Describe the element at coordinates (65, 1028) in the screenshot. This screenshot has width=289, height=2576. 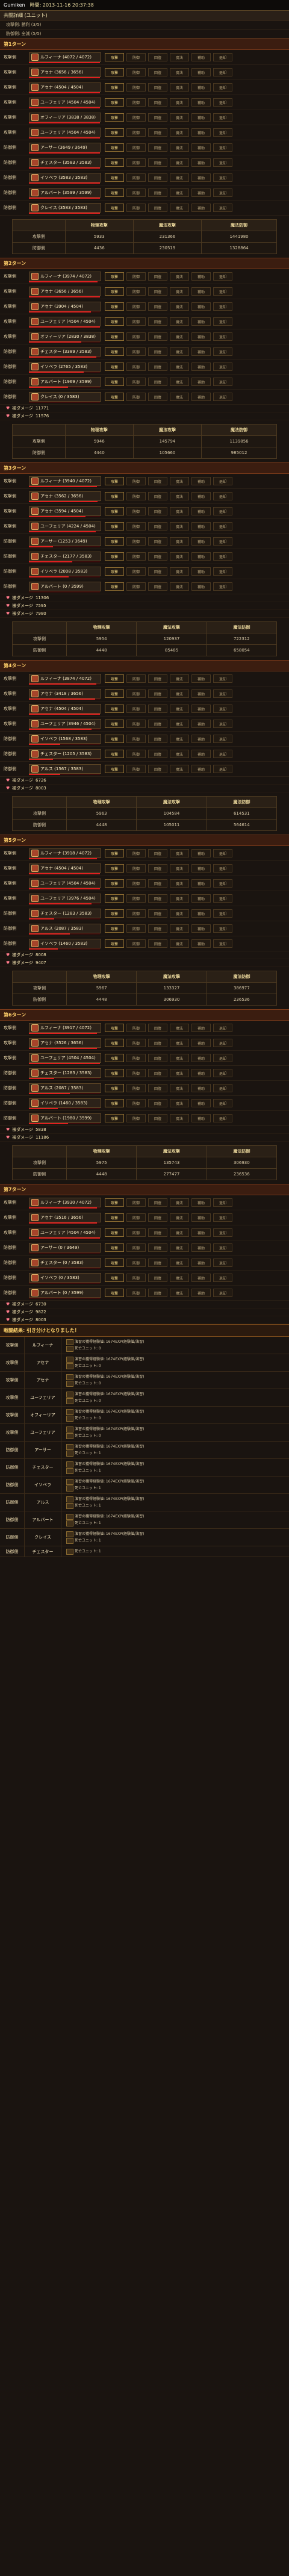
I see `unit-card: ルフィーナ (3917 / 4072)` at that location.